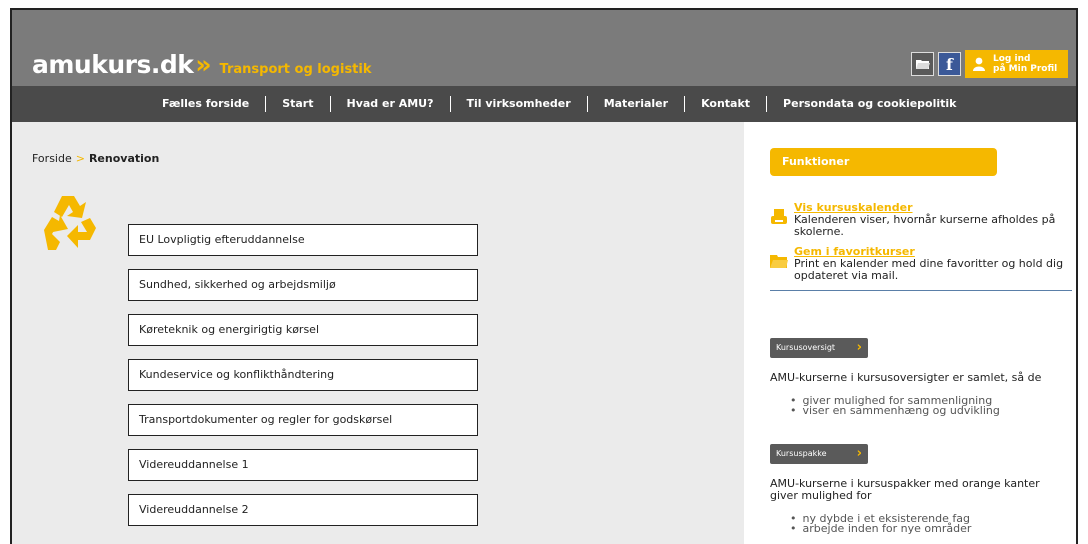 The width and height of the screenshot is (1088, 544). Describe the element at coordinates (124, 158) in the screenshot. I see `breadcrumb-current: Renovation` at that location.